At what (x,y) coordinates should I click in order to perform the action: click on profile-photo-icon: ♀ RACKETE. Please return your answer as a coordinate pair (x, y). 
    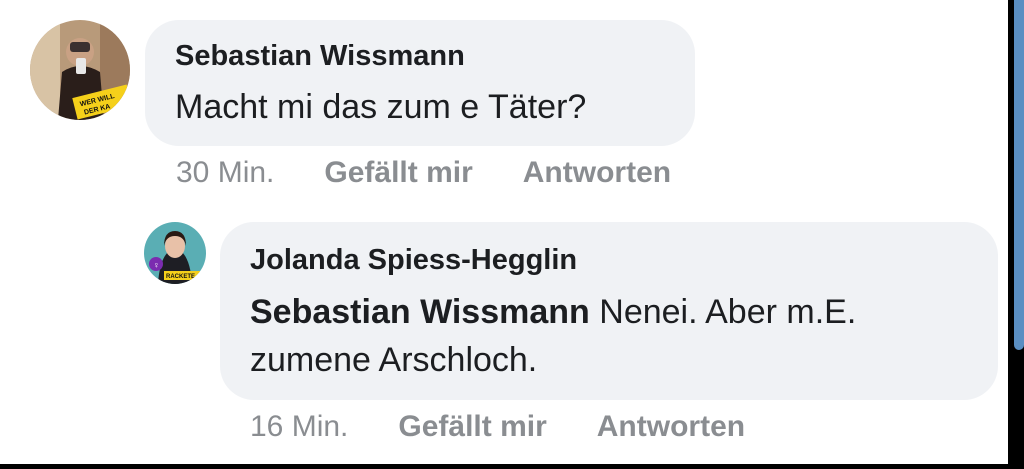
    Looking at the image, I should click on (175, 253).